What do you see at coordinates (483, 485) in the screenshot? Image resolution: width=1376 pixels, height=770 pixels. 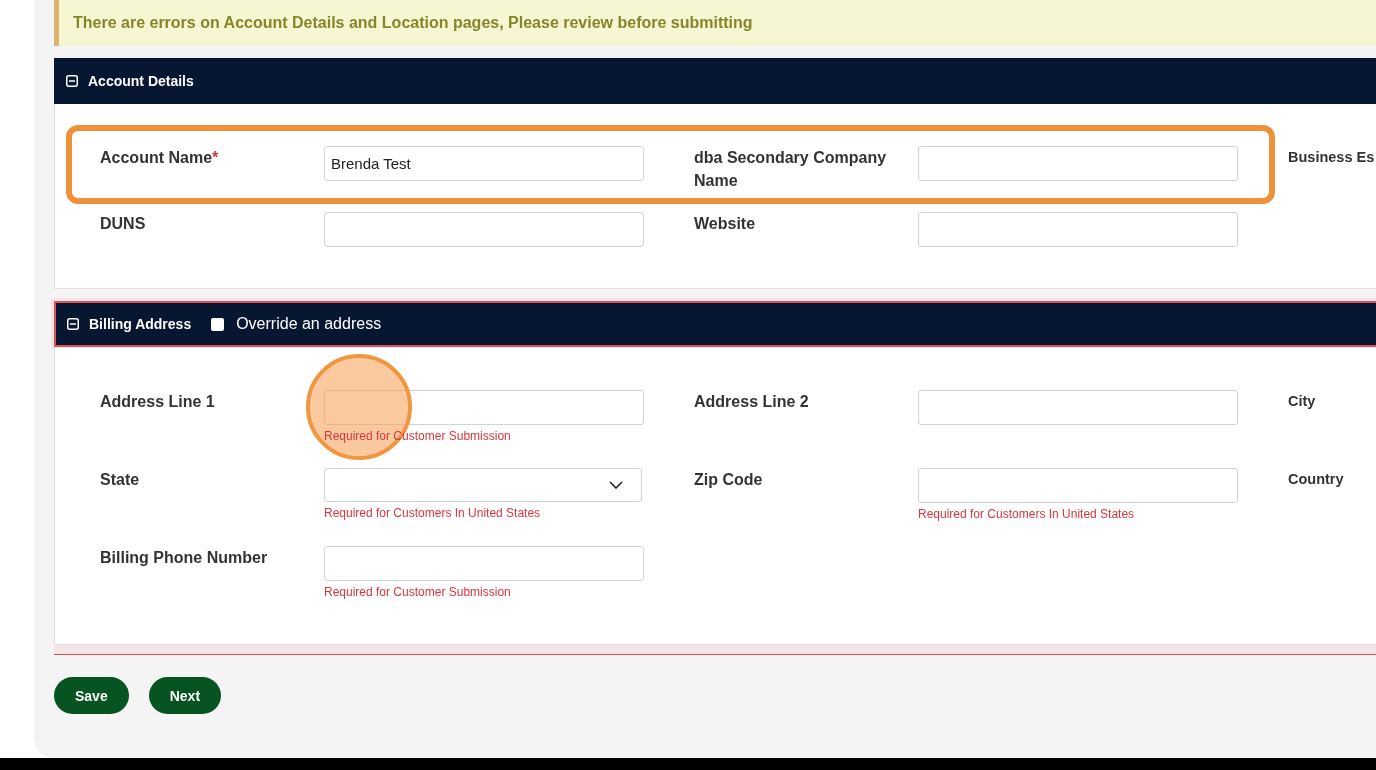 I see `dropdown-field` at bounding box center [483, 485].